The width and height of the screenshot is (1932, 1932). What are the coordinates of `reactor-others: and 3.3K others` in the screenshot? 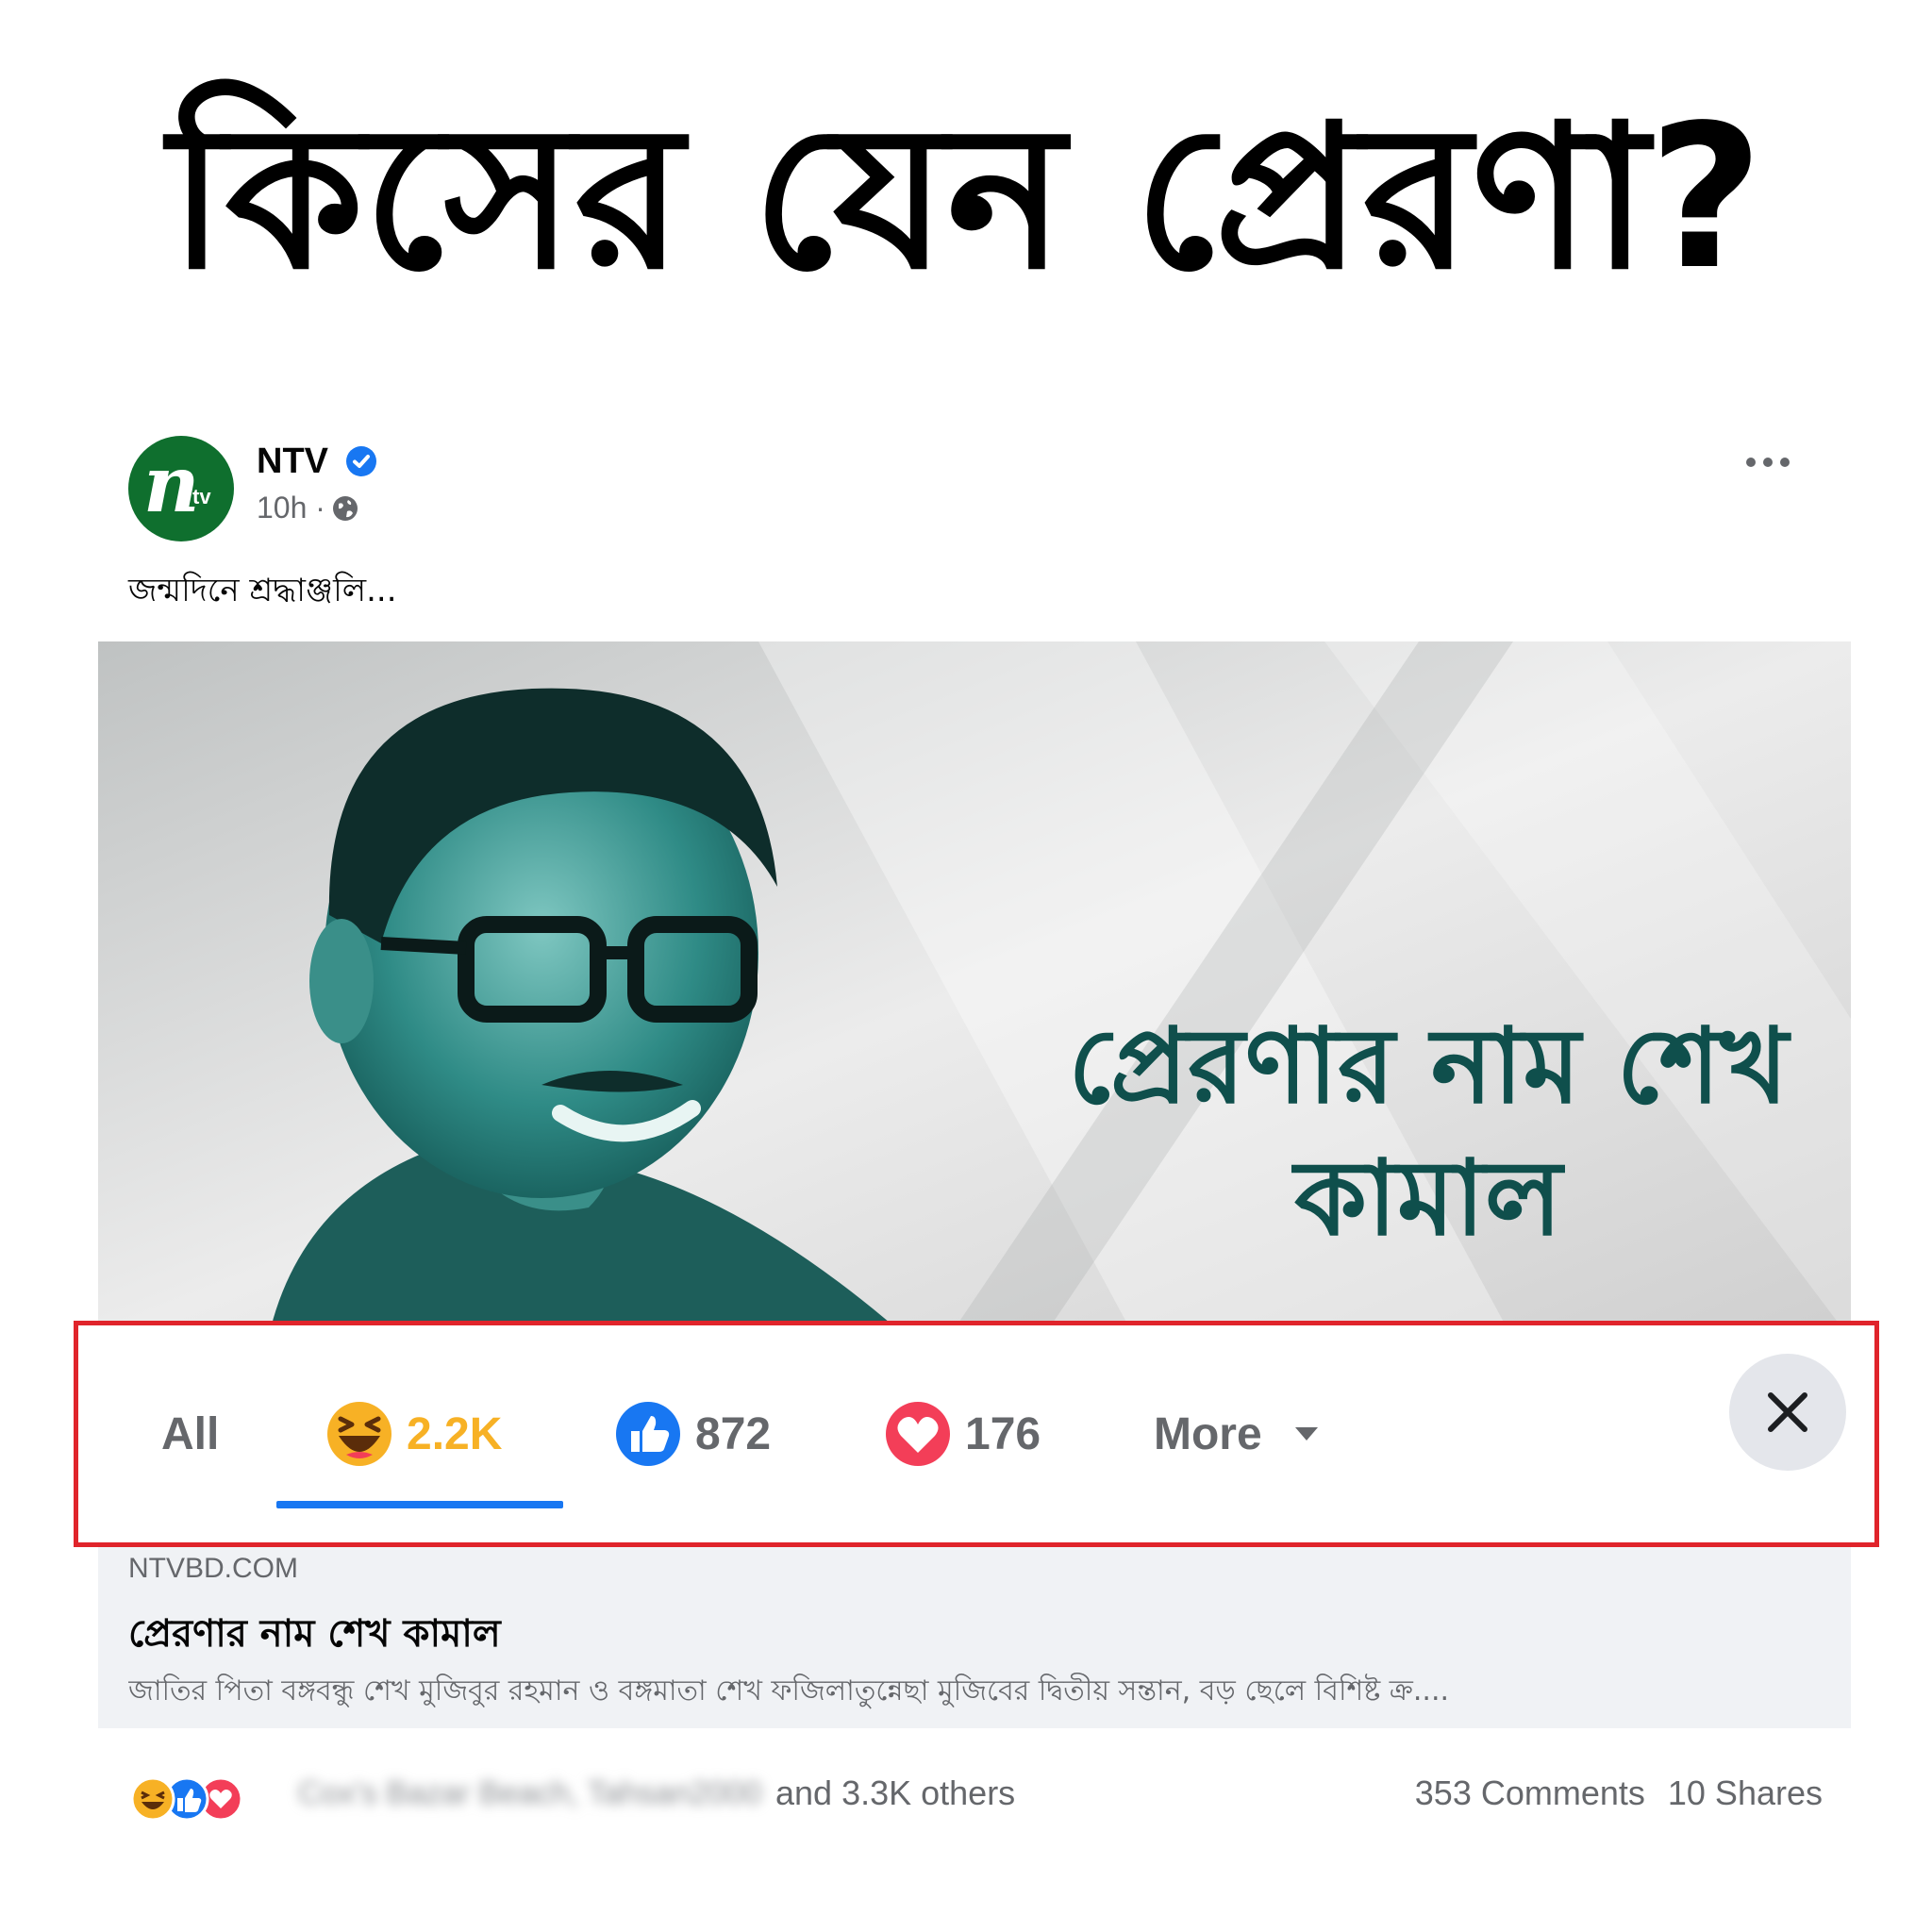 It's located at (895, 1794).